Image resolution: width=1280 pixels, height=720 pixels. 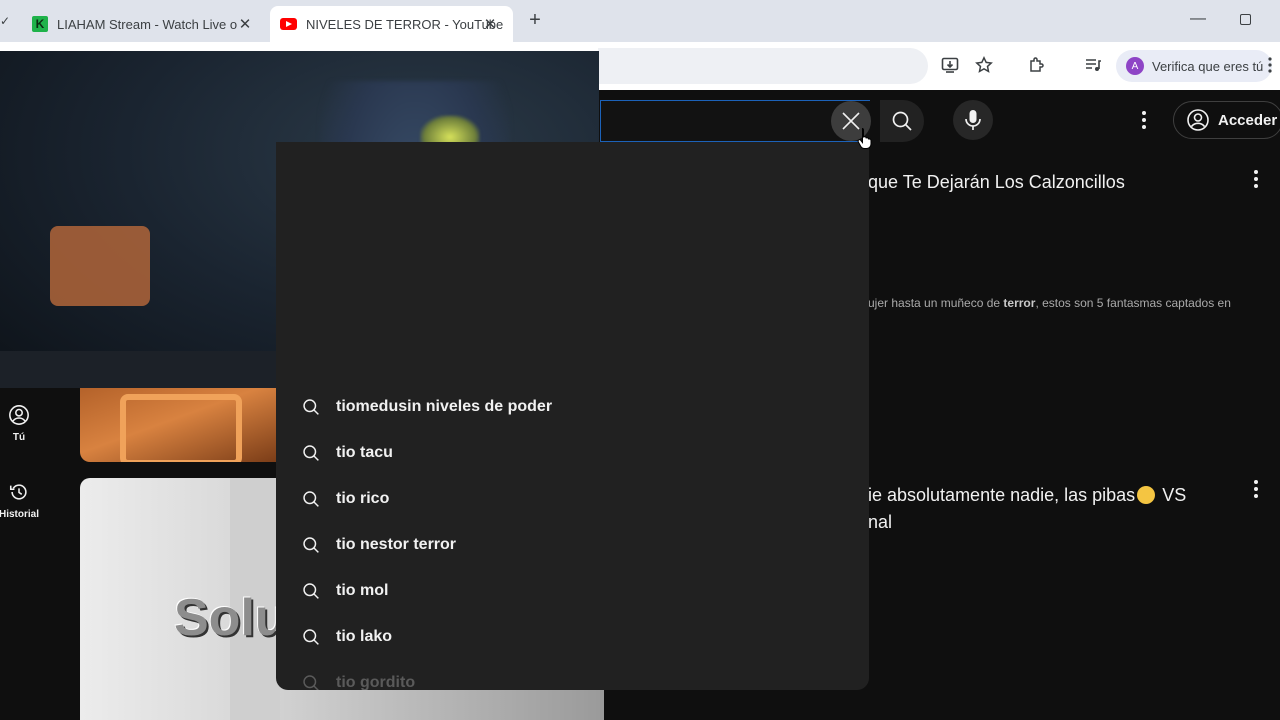 What do you see at coordinates (19, 437) in the screenshot?
I see `guide-label: Tú` at bounding box center [19, 437].